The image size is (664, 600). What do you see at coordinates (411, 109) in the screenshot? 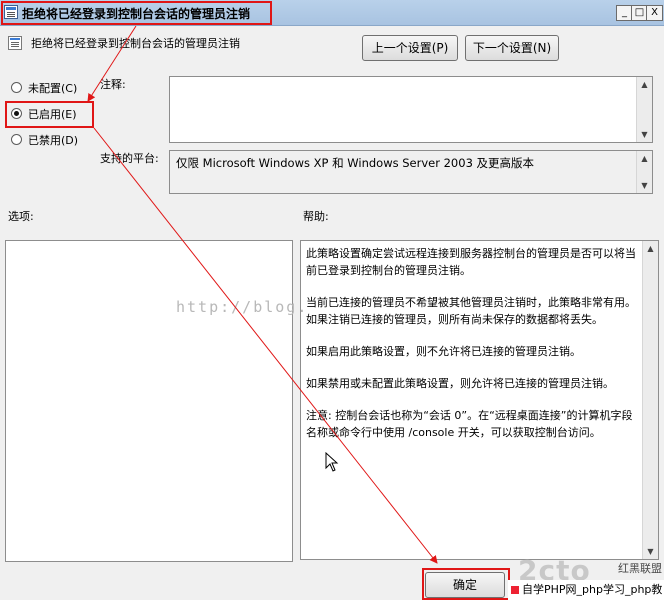
I see `comment-textarea: ▲ ▼` at bounding box center [411, 109].